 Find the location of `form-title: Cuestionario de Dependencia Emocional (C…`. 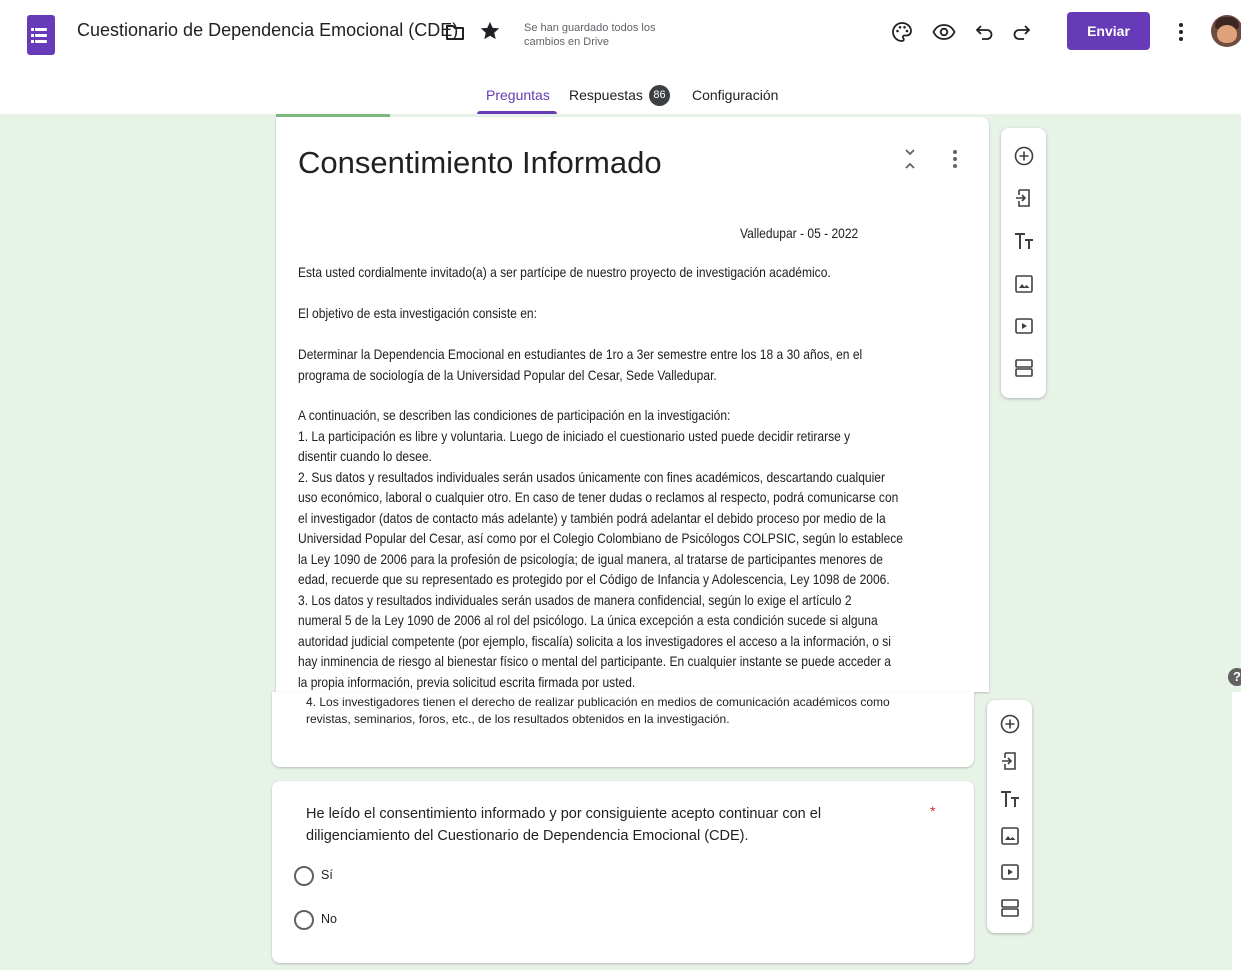

form-title: Cuestionario de Dependencia Emocional (C… is located at coordinates (267, 30).